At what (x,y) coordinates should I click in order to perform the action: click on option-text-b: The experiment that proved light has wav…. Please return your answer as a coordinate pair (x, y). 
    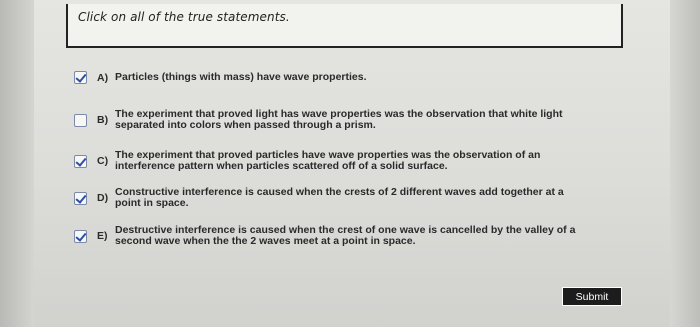
    Looking at the image, I should click on (370, 120).